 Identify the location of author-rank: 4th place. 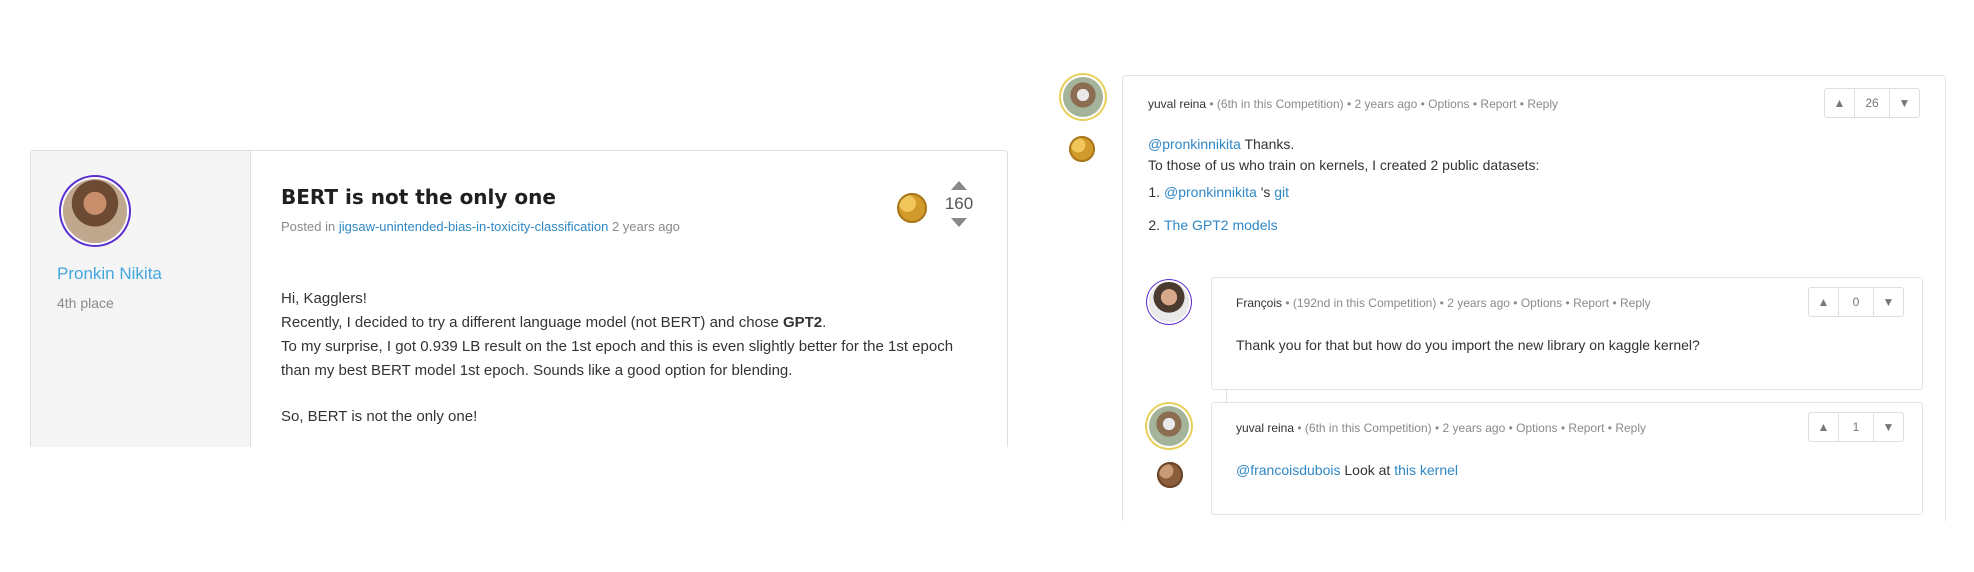
(85, 303).